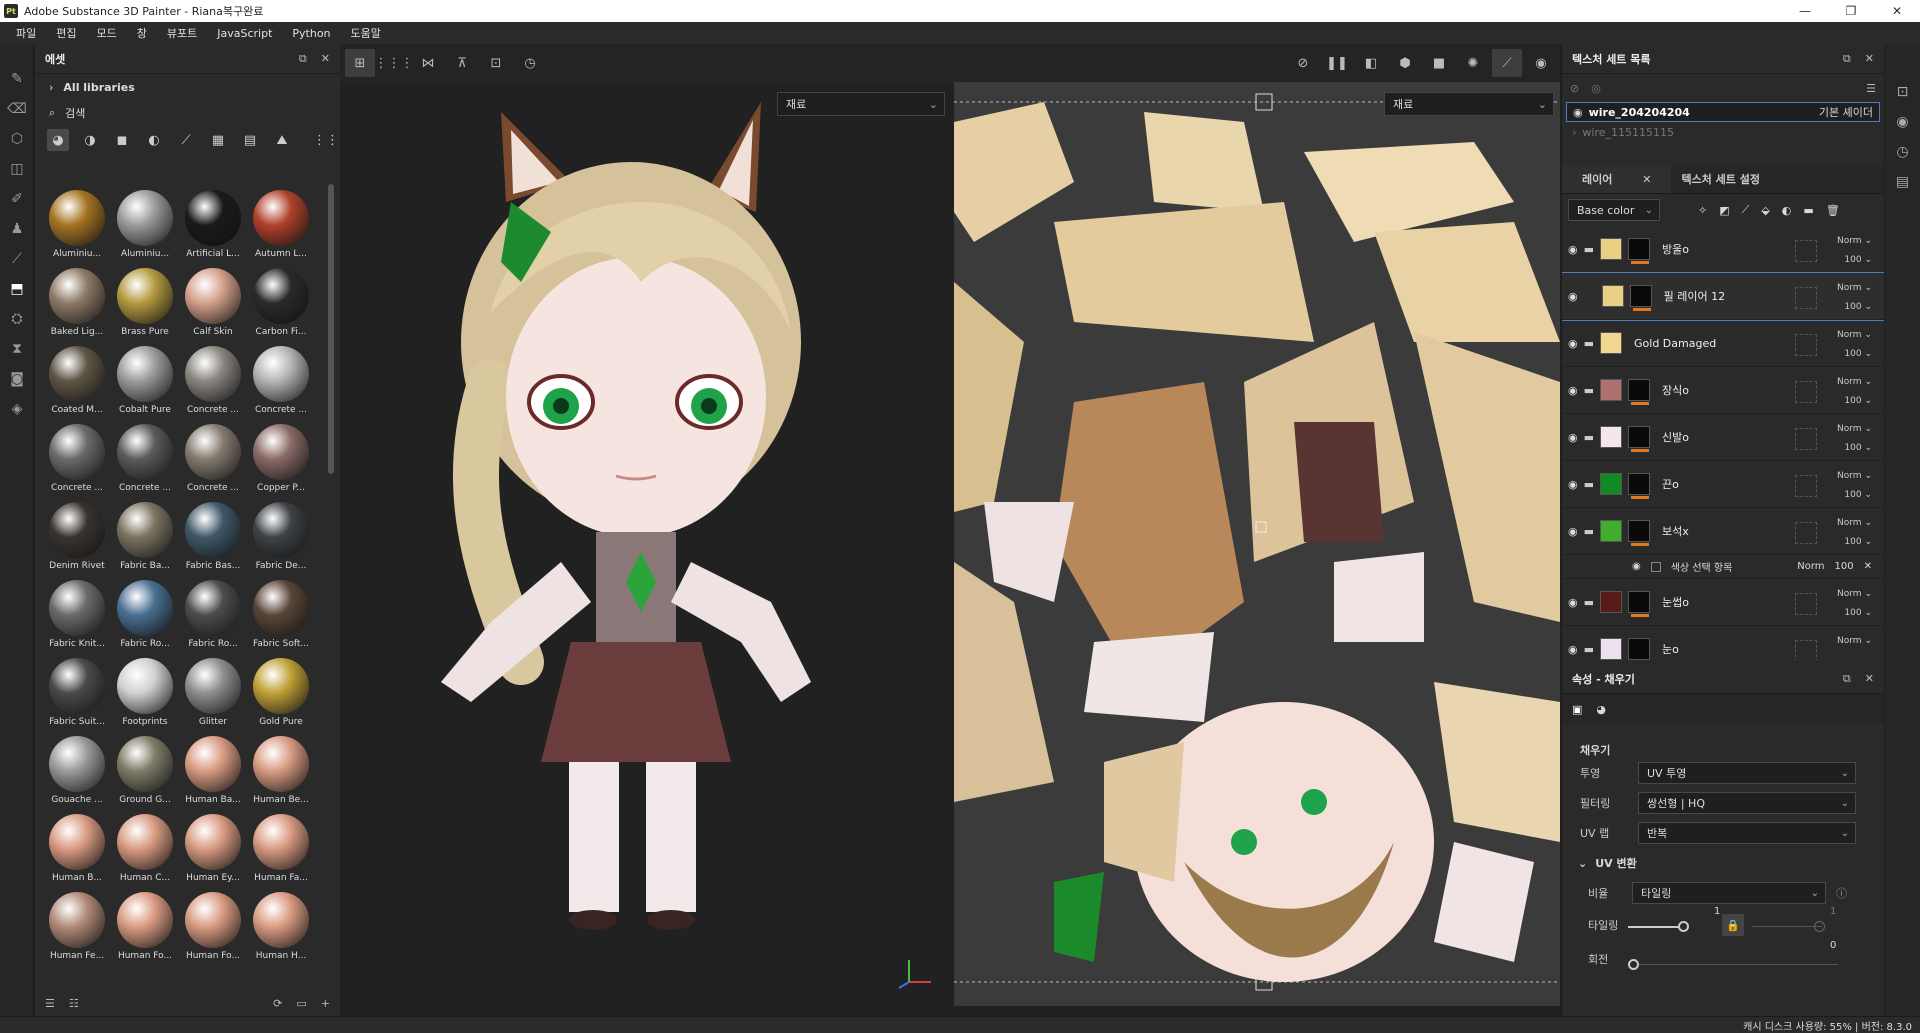 The height and width of the screenshot is (1033, 1920). I want to click on tab-texture-set-settings: 텍스처 세트 설정, so click(1720, 179).